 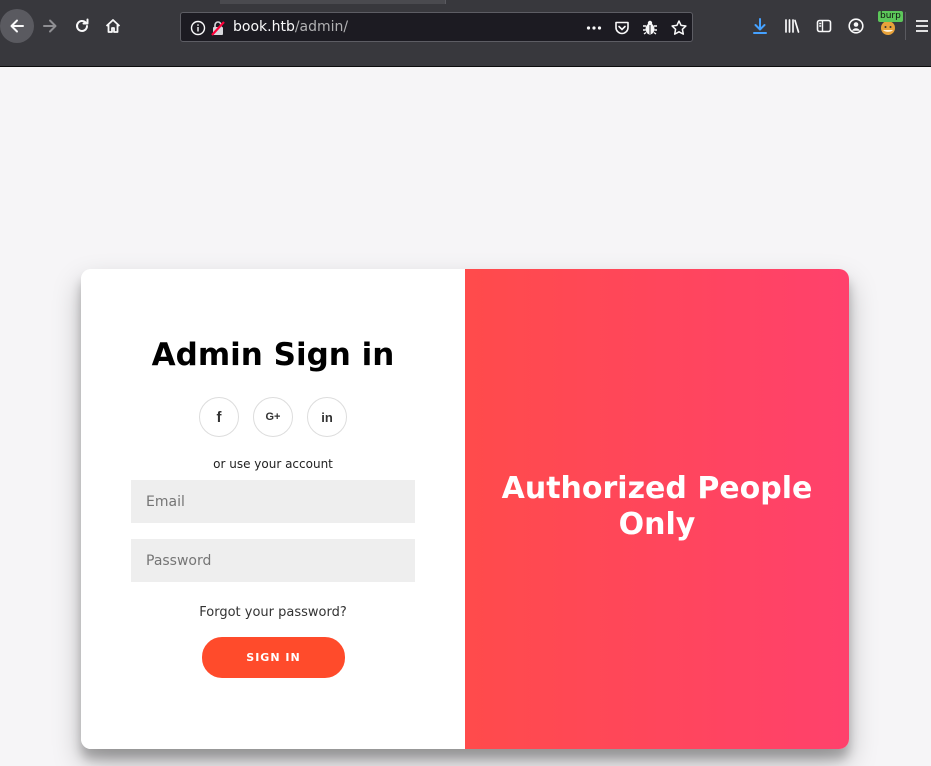 I want to click on form-title: Admin Sign in, so click(x=273, y=355).